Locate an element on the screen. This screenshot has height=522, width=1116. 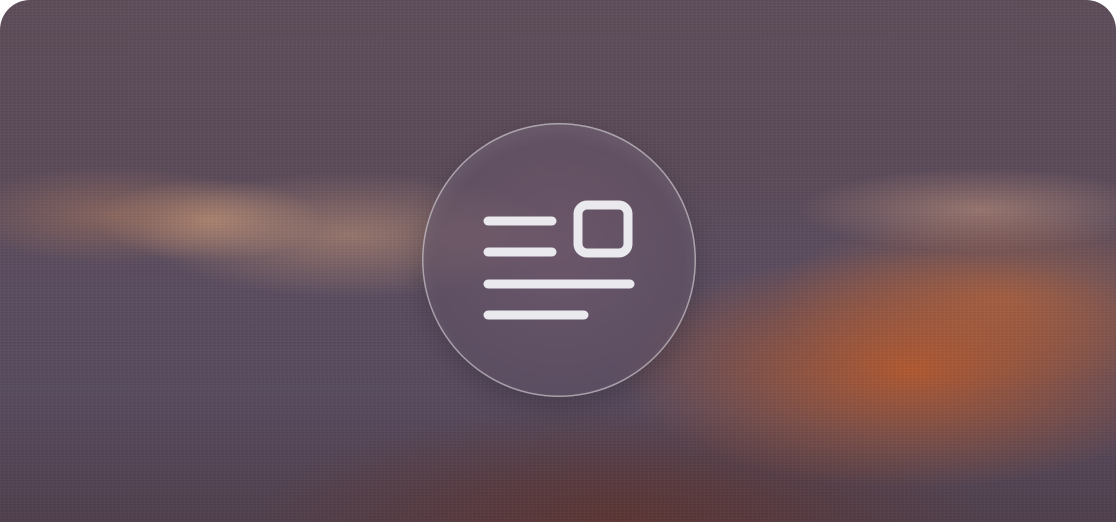
article-icon is located at coordinates (559, 260).